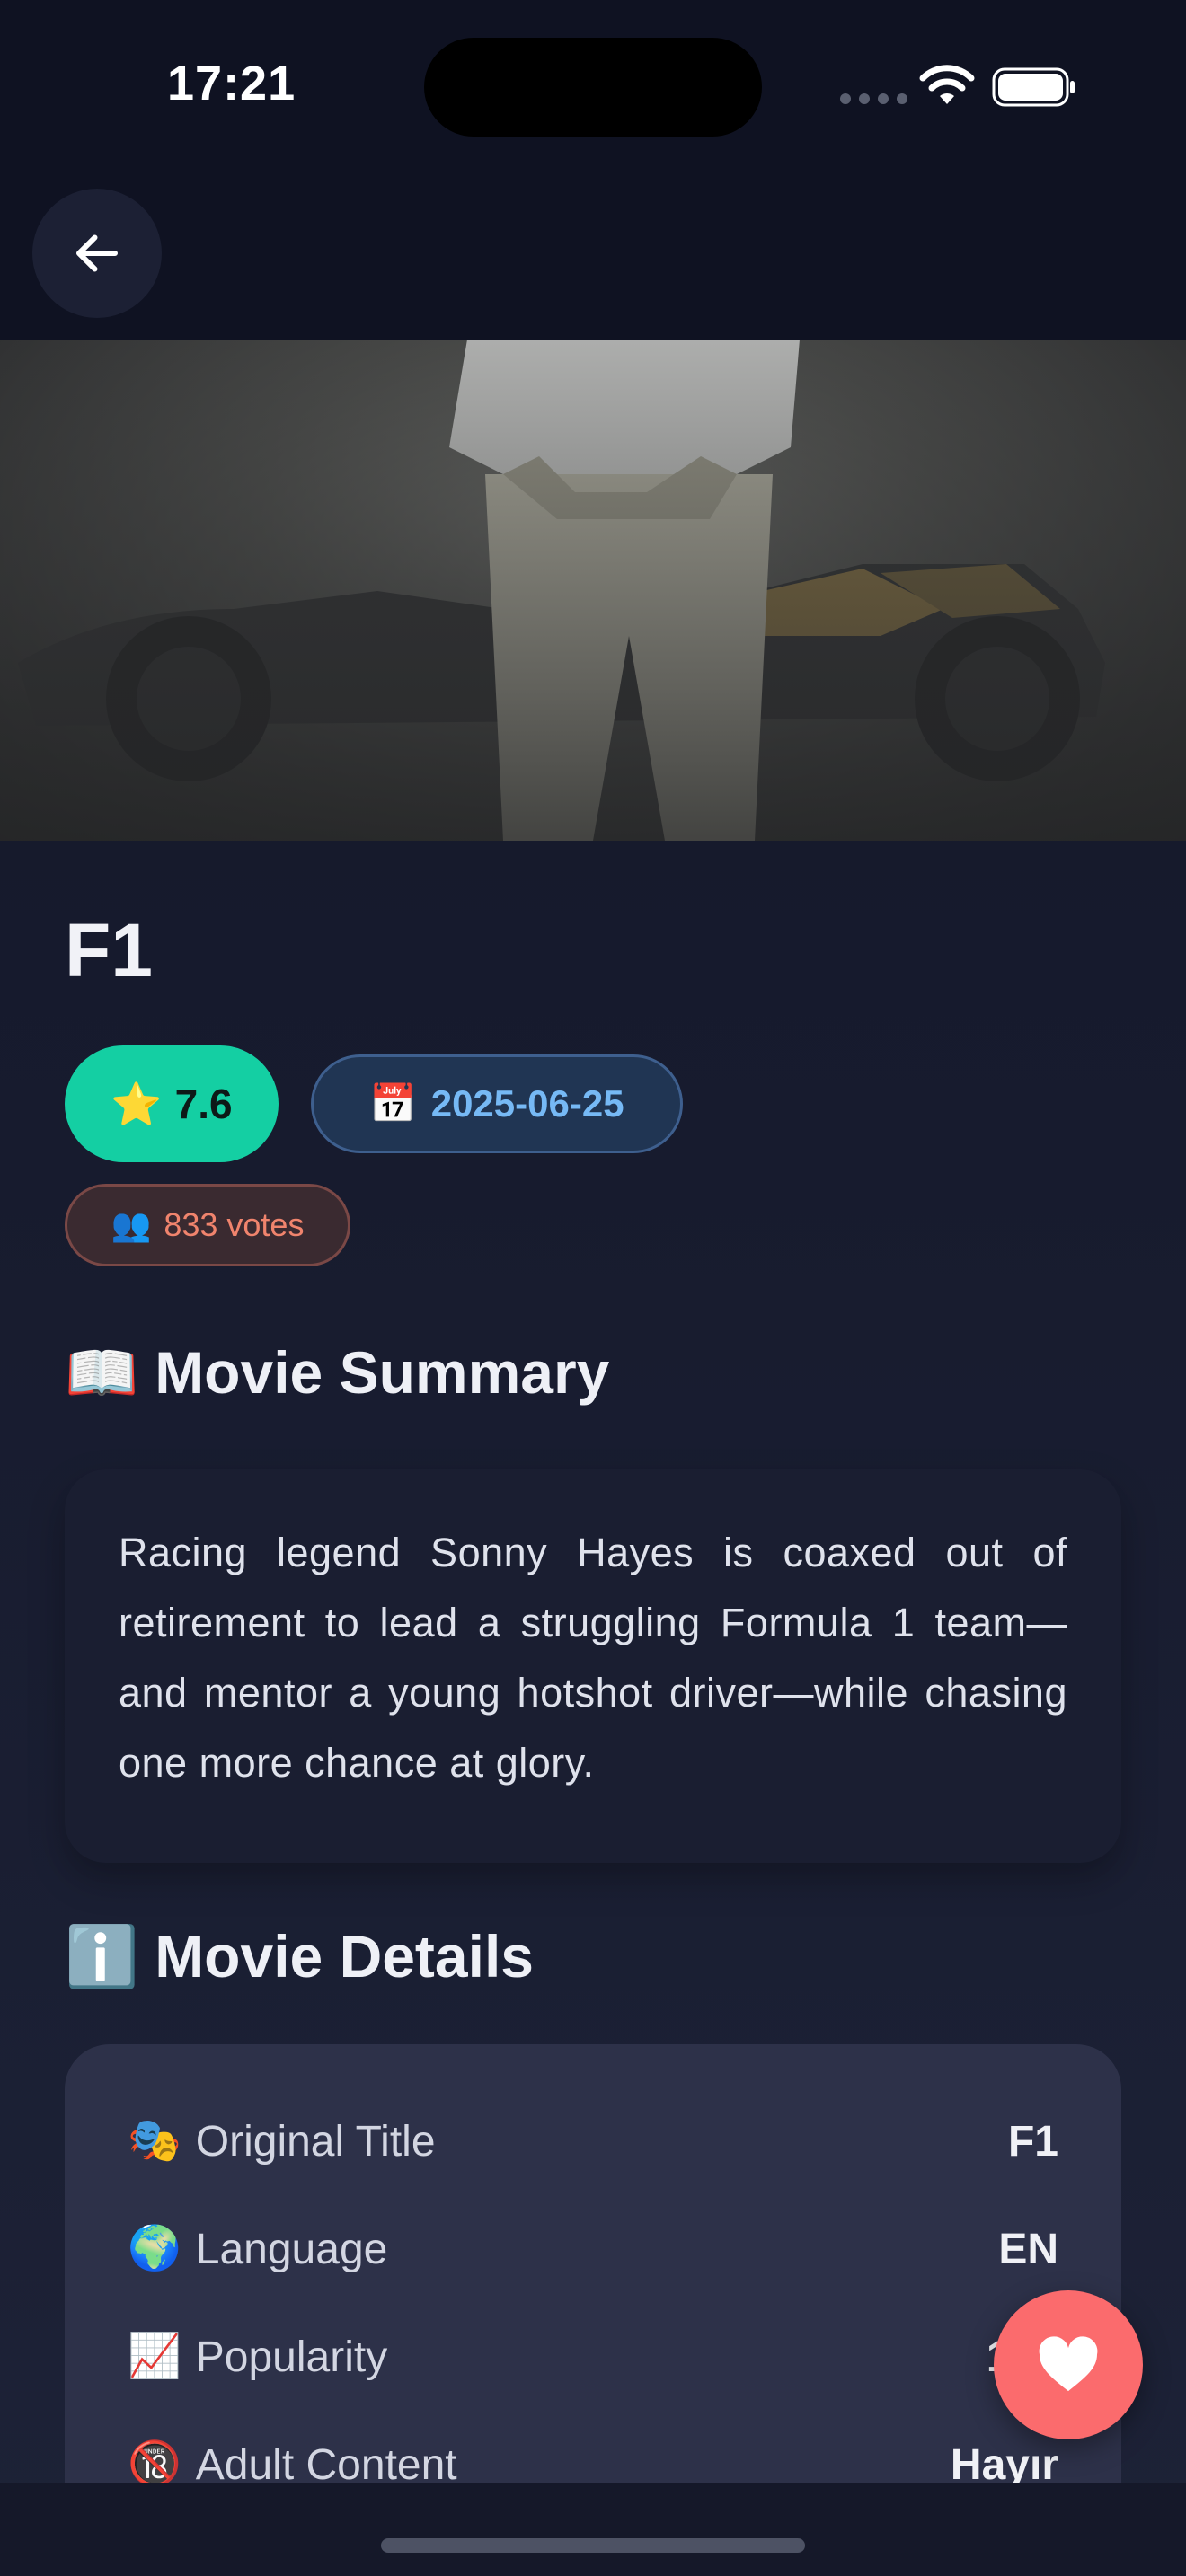 The width and height of the screenshot is (1186, 2576). I want to click on battery-icon, so click(1033, 87).